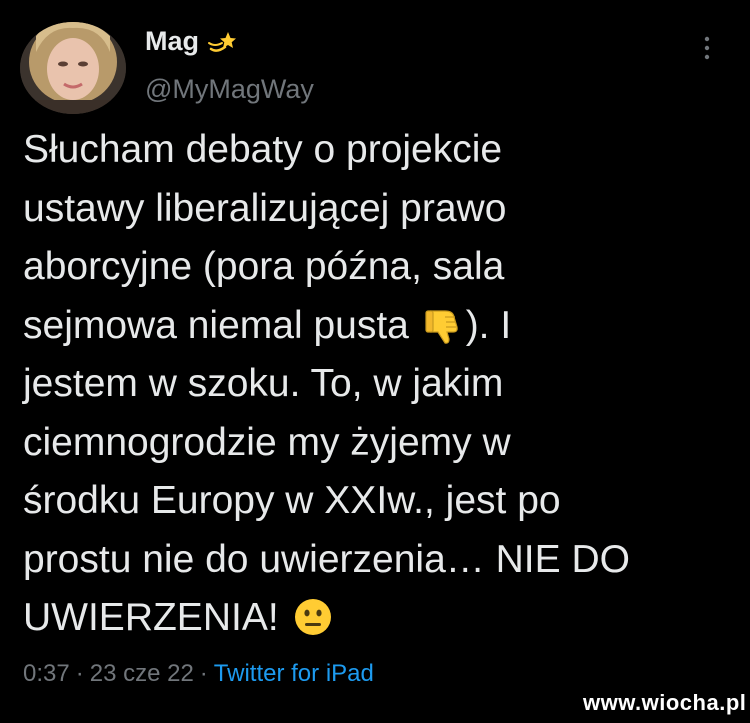 The image size is (750, 723). I want to click on author-handle: @MyMagWay, so click(229, 89).